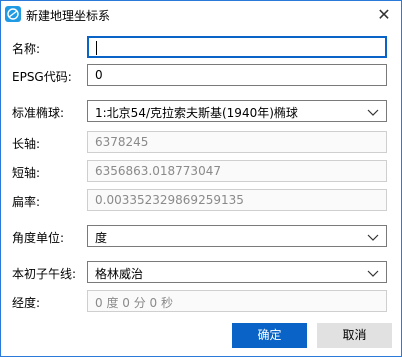 This screenshot has height=357, width=402. Describe the element at coordinates (96, 48) in the screenshot. I see `text-caret` at that location.